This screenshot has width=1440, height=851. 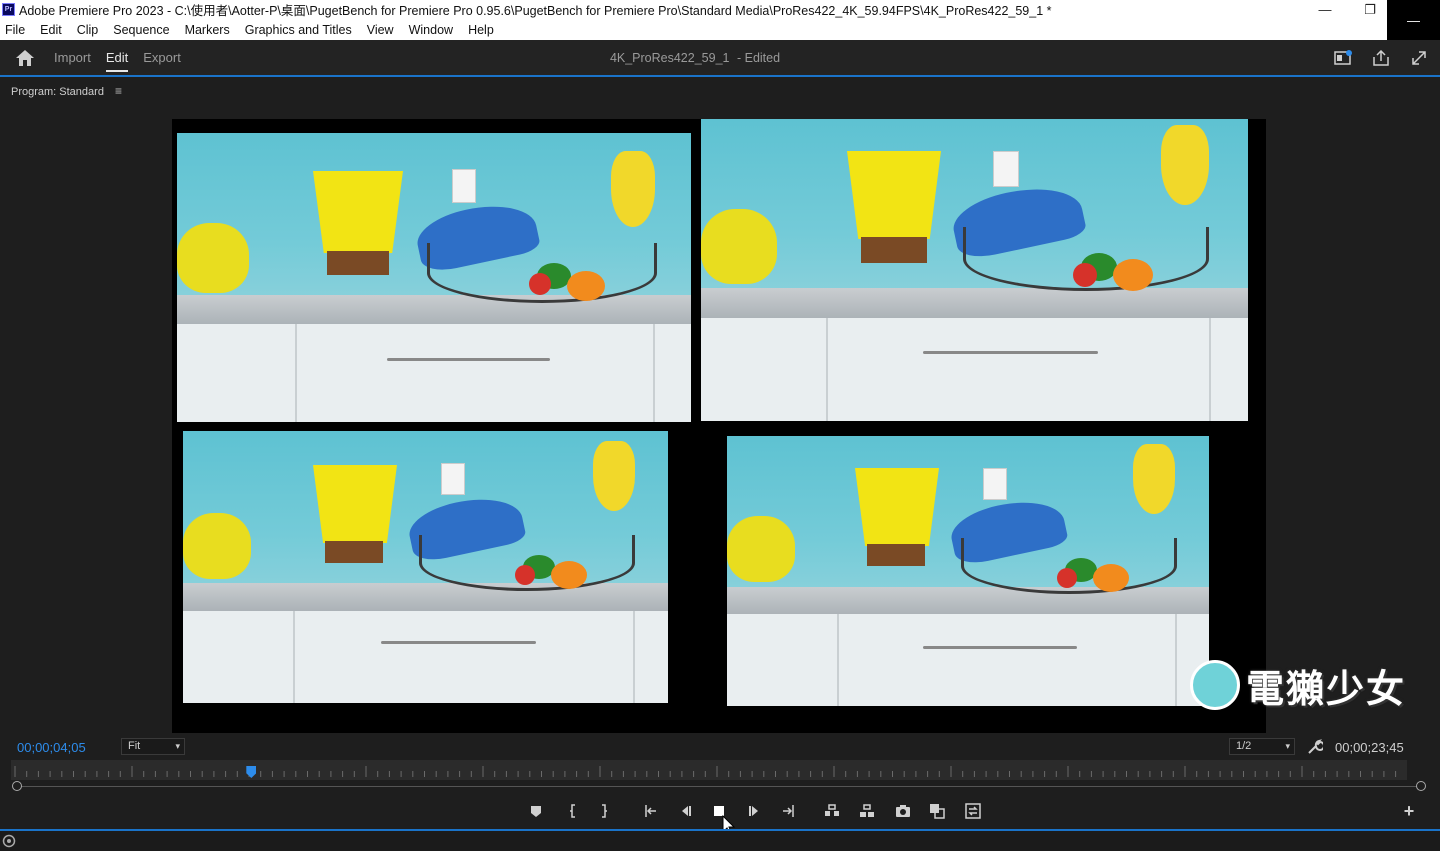 What do you see at coordinates (1315, 747) in the screenshot?
I see `wrench-settings-icon` at bounding box center [1315, 747].